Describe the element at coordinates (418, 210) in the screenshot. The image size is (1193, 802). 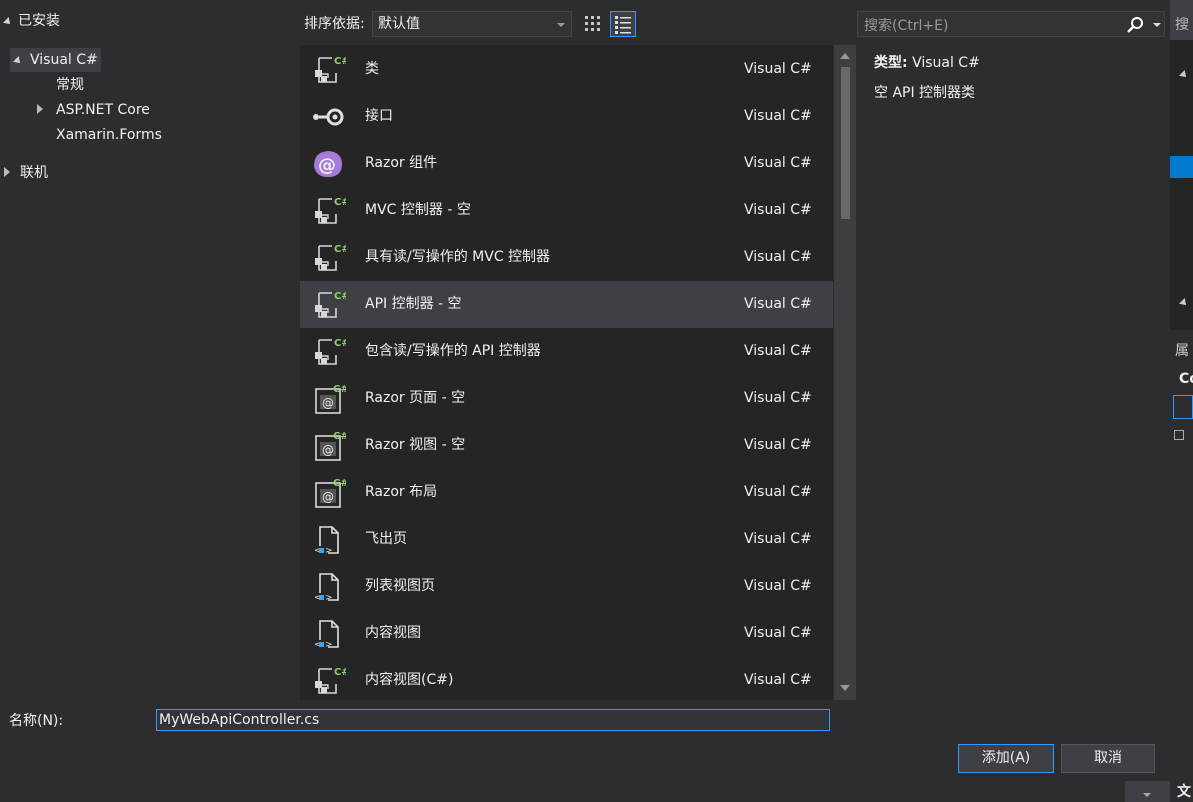
I see `template-name: MVC 控制器 - 空` at that location.